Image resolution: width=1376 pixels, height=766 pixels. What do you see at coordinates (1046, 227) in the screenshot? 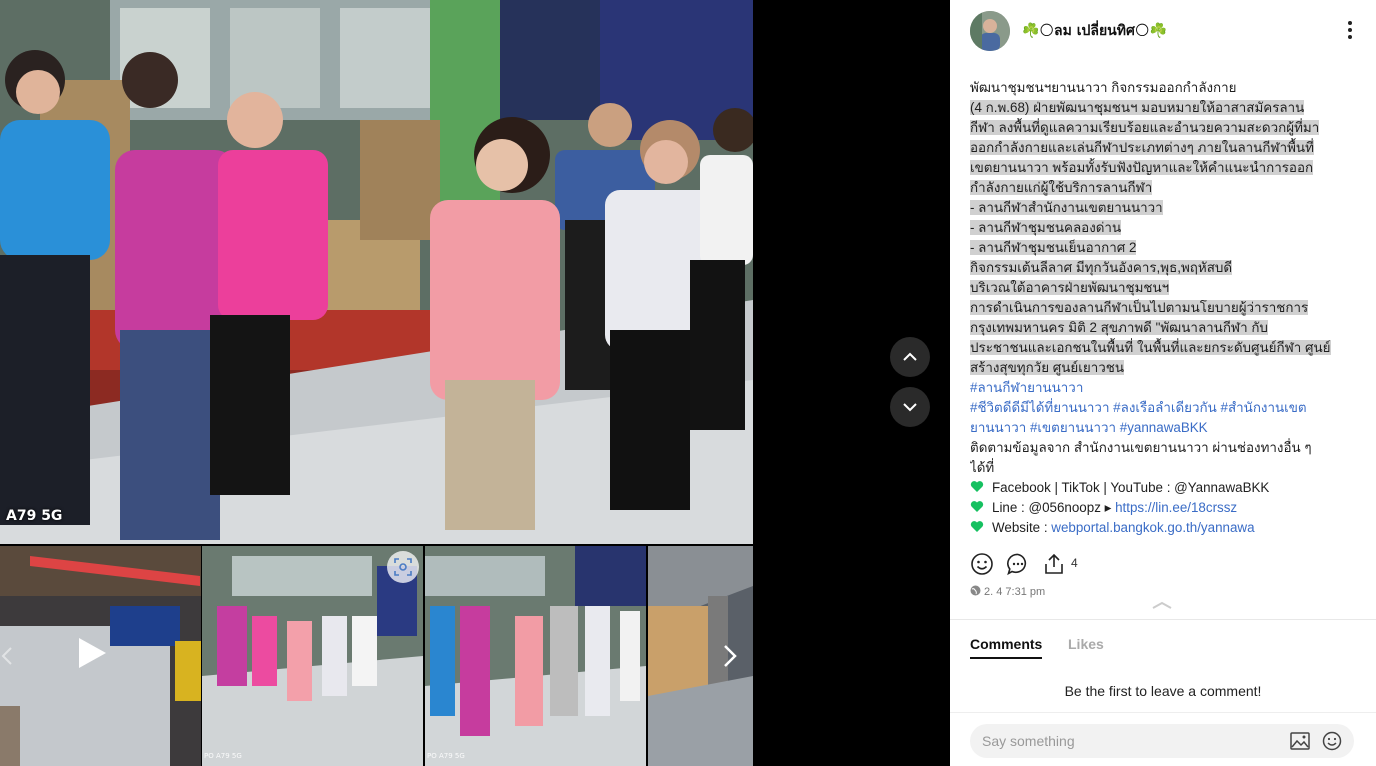
I see `caption-line: - ลานกีฬาชุมชนคลองด่าน` at bounding box center [1046, 227].